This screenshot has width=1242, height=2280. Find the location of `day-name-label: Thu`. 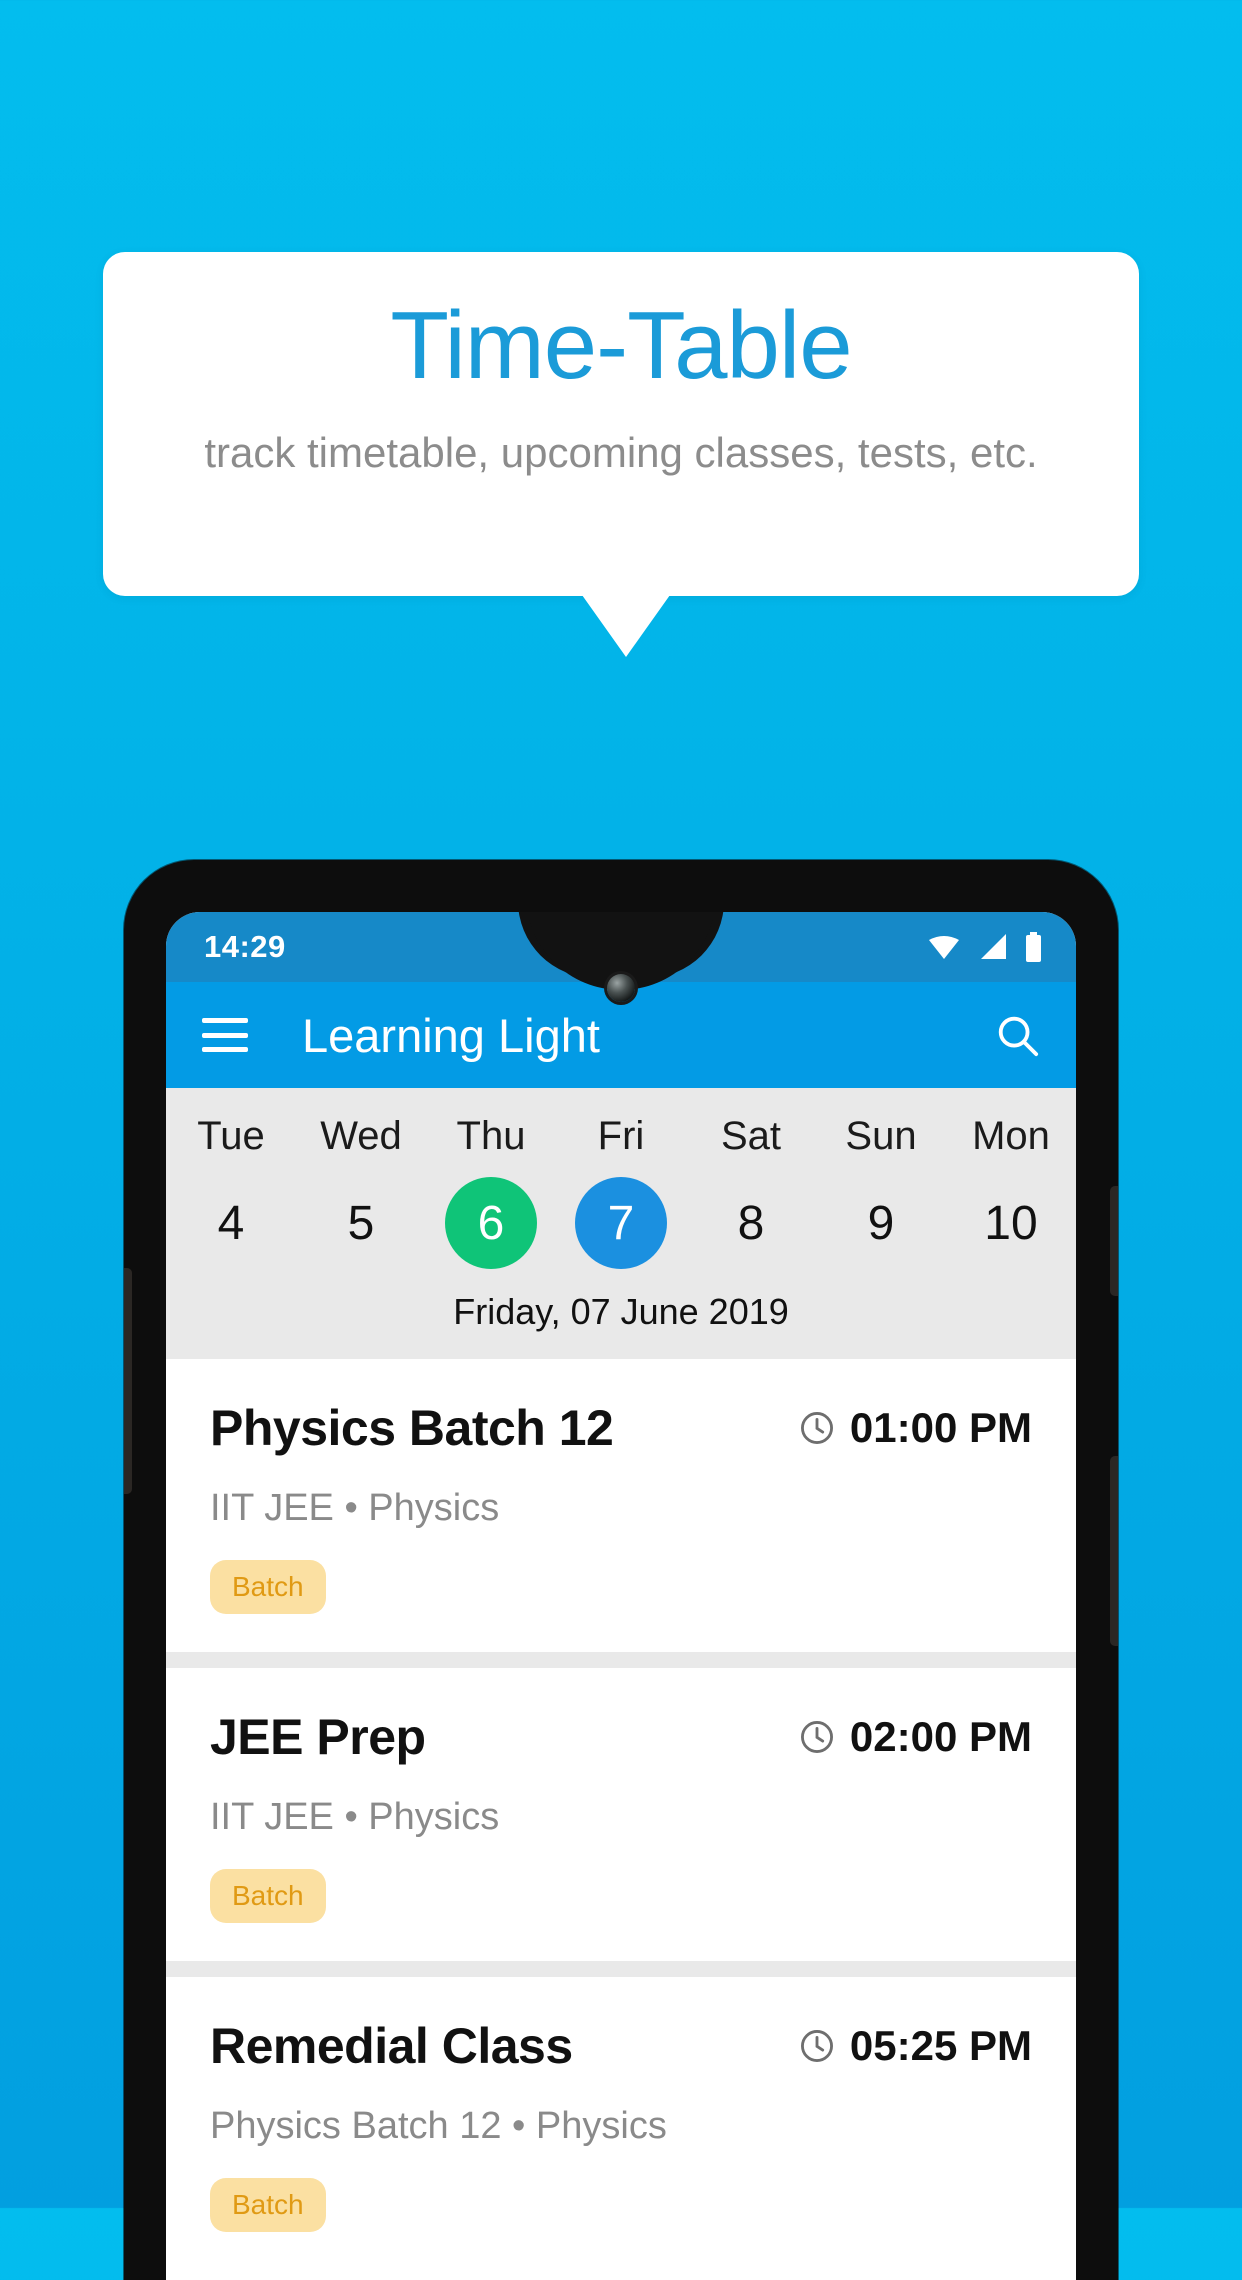

day-name-label: Thu is located at coordinates (491, 1136).